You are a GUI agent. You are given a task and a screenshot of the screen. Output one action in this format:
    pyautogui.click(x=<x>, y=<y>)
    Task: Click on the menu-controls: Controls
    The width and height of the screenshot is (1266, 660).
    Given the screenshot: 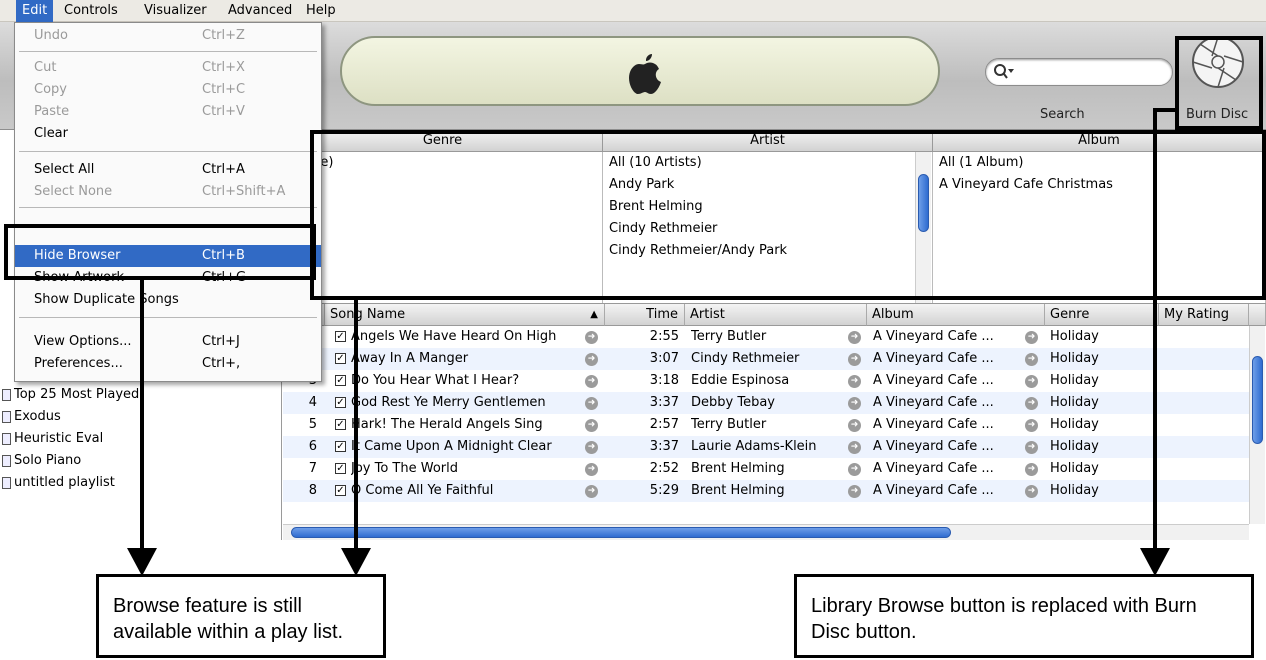 What is the action you would take?
    pyautogui.click(x=91, y=11)
    